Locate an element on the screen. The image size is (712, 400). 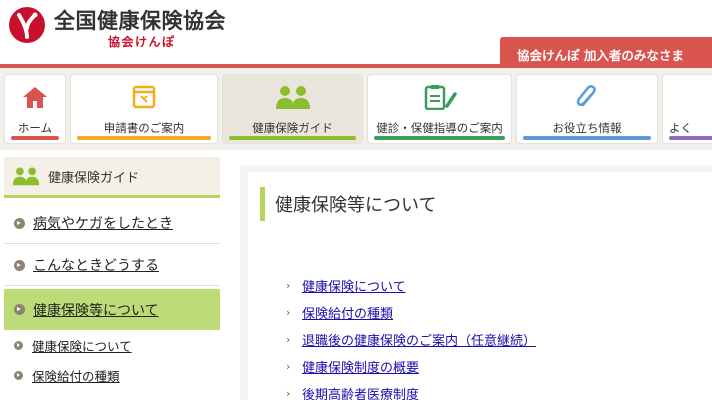
sidebar-subitem-benefit-types: 保険給付の種類 is located at coordinates (117, 375).